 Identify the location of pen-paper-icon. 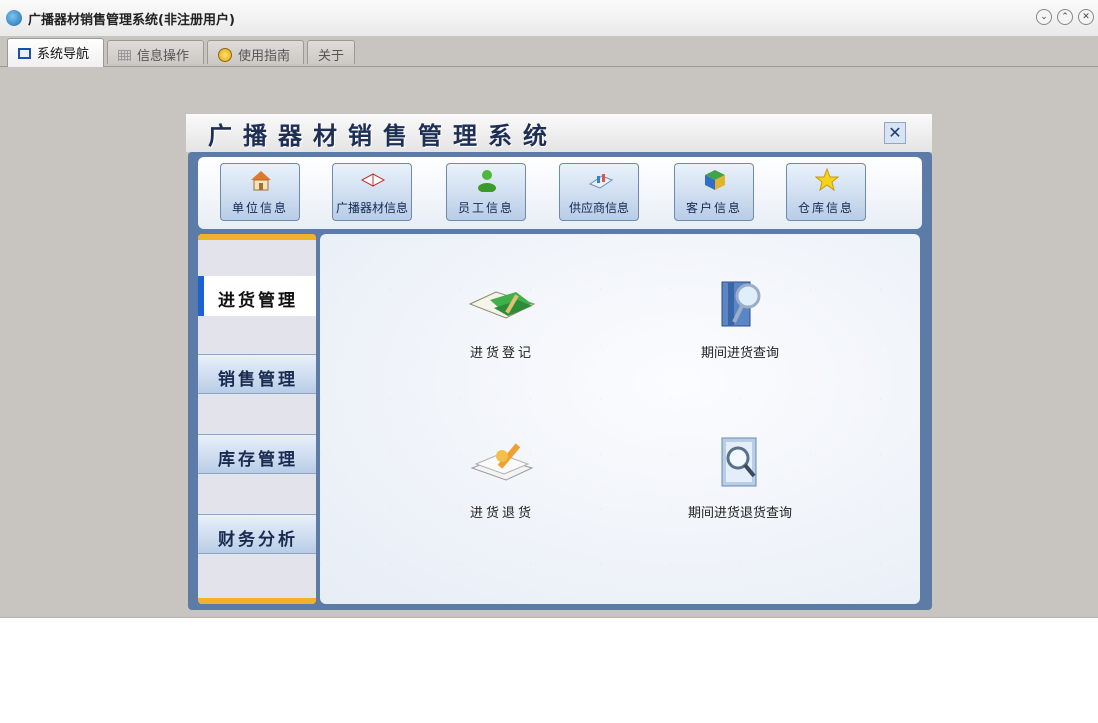
(502, 462).